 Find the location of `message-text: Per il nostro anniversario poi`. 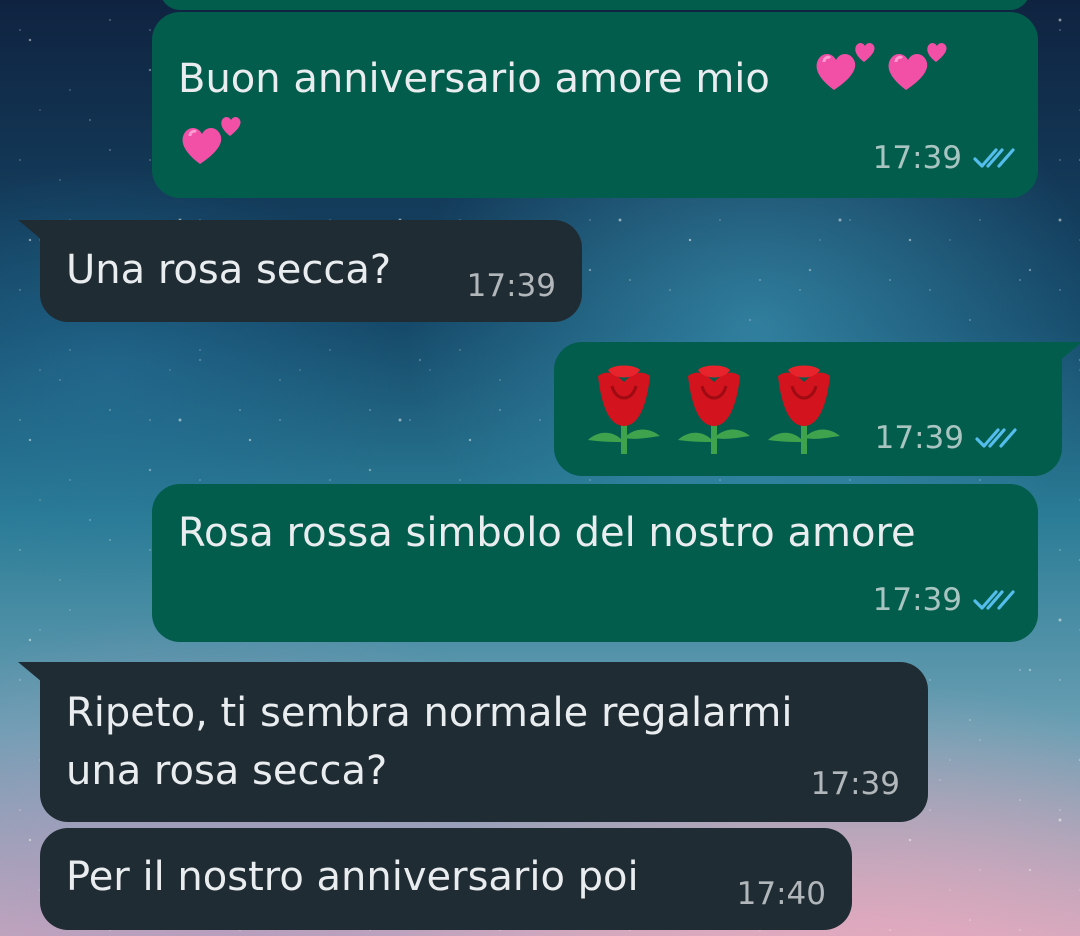

message-text: Per il nostro anniversario poi is located at coordinates (352, 877).